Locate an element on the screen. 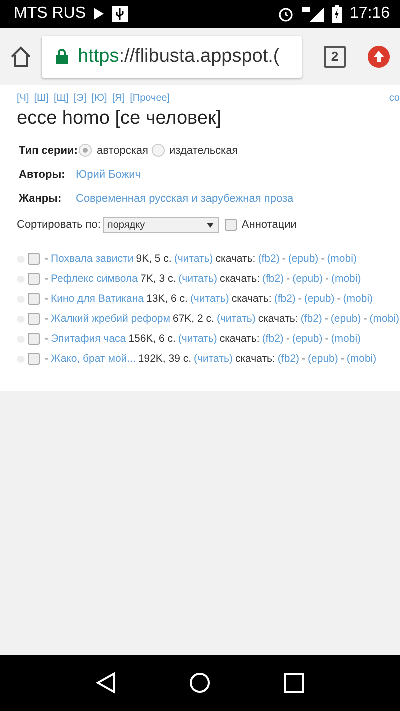  battery-icon is located at coordinates (337, 14).